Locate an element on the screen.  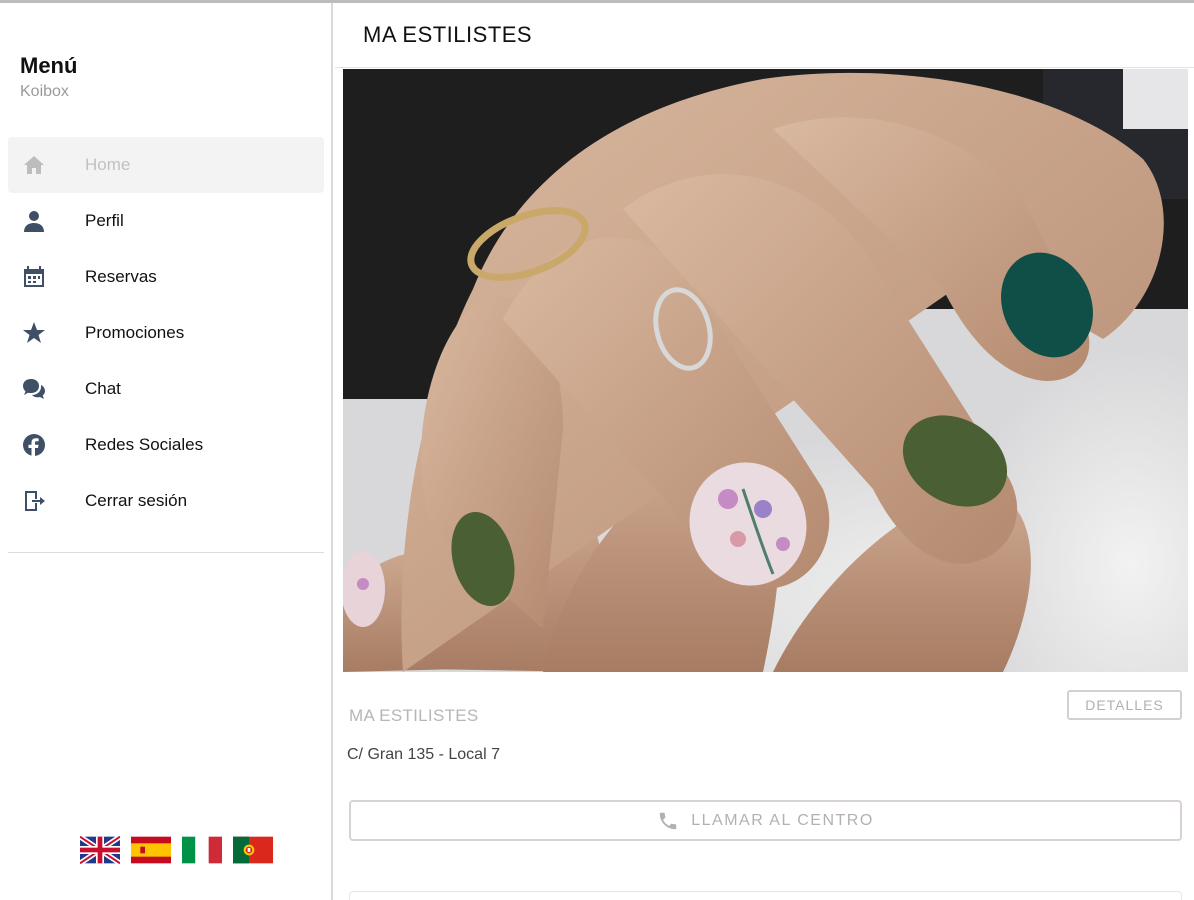
facebook-icon is located at coordinates (34, 445).